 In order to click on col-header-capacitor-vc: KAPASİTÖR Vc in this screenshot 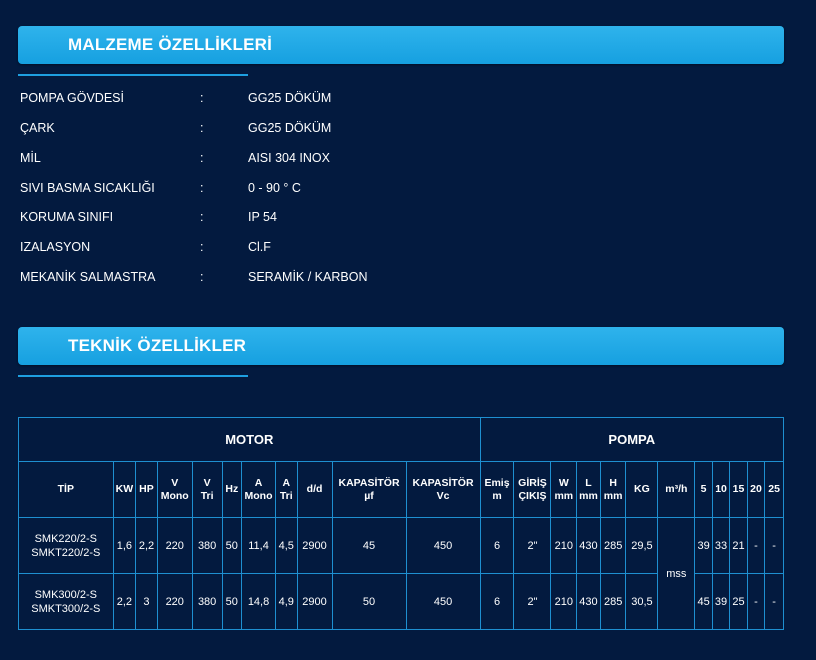, I will do `click(443, 489)`.